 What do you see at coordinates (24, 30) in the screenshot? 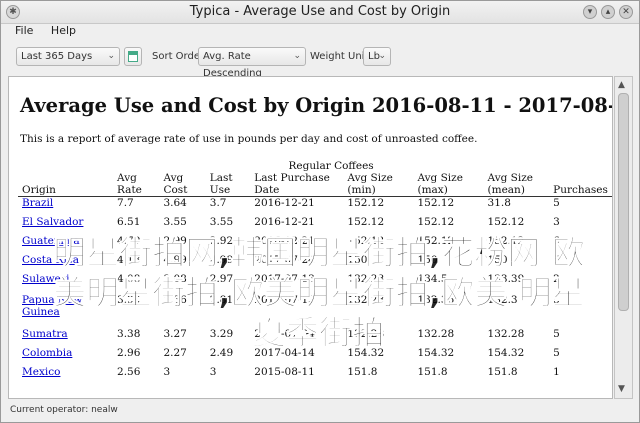
I see `menu-file: File` at bounding box center [24, 30].